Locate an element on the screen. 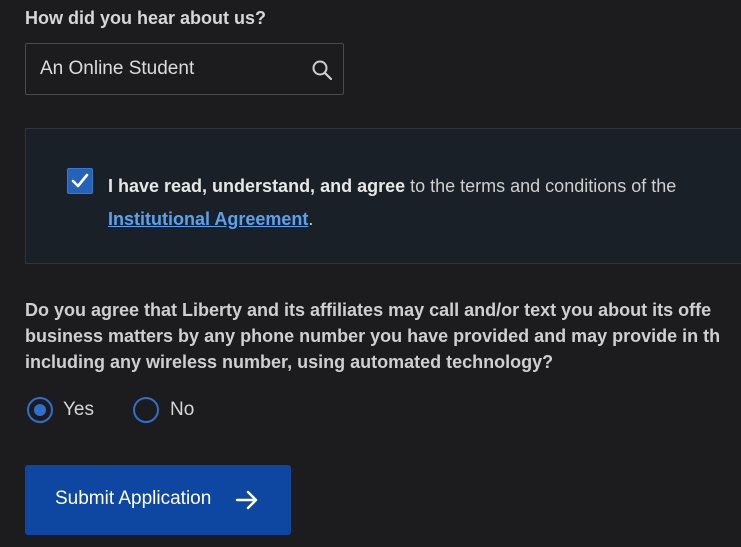 This screenshot has width=741, height=547. referral-input is located at coordinates (161, 69).